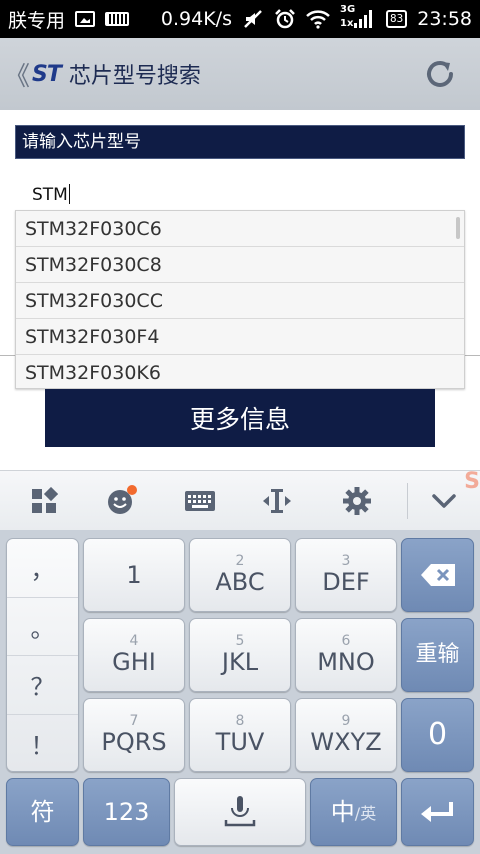 This screenshot has width=480, height=854. Describe the element at coordinates (134, 735) in the screenshot. I see `key-pqrs: 7 PQRS` at that location.